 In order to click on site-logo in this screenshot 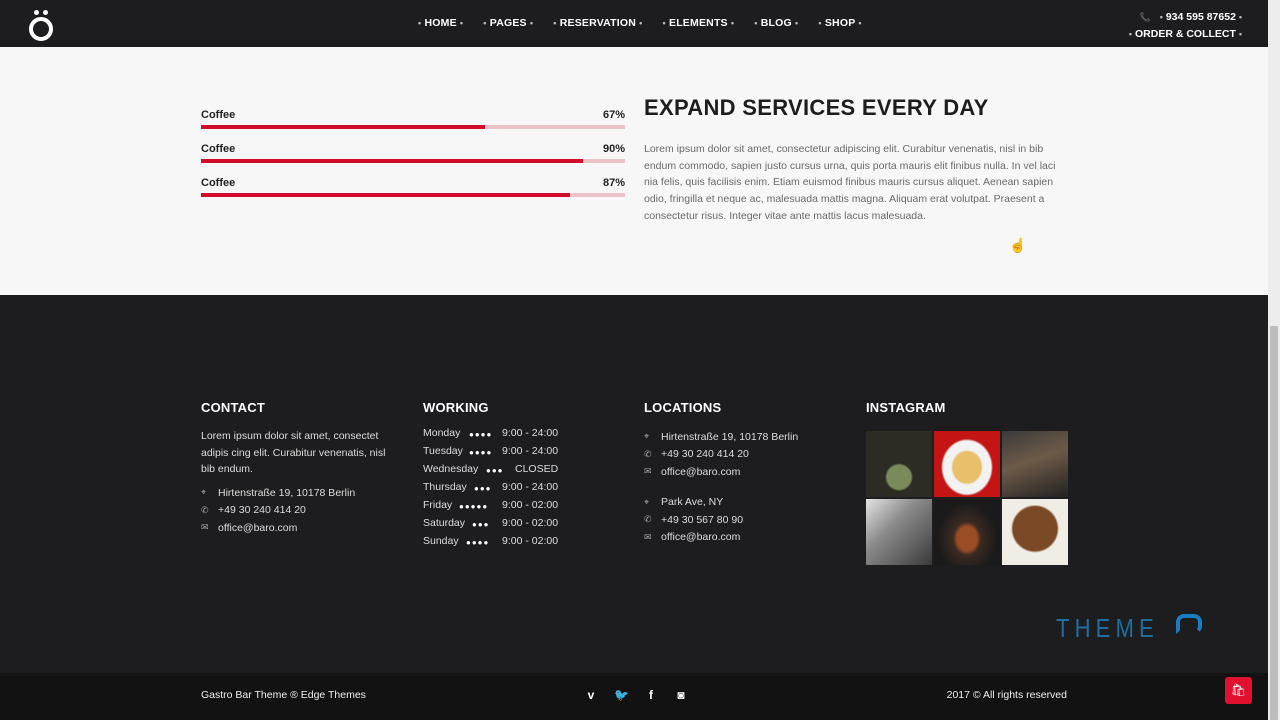, I will do `click(41, 23)`.